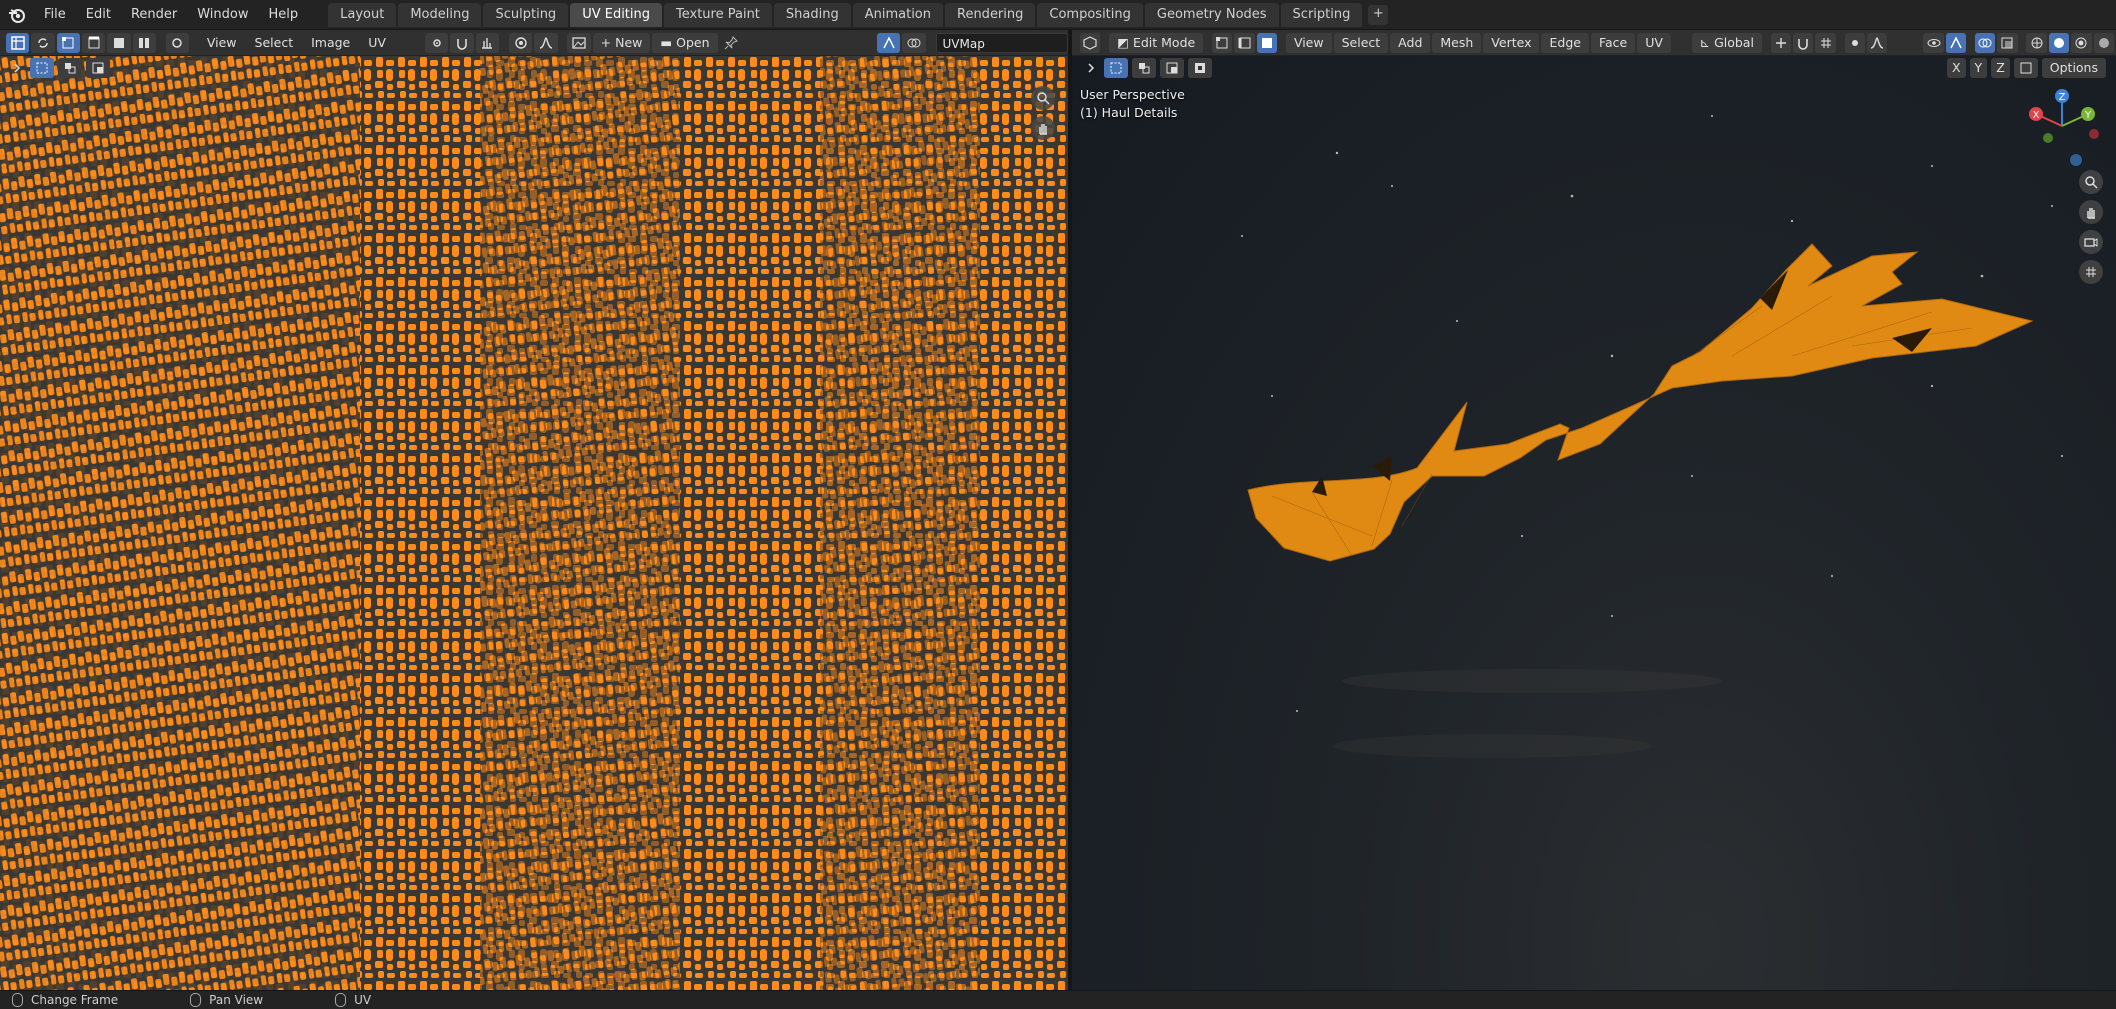 The image size is (2116, 1009). Describe the element at coordinates (341, 1000) in the screenshot. I see `mouse-right-icon` at that location.